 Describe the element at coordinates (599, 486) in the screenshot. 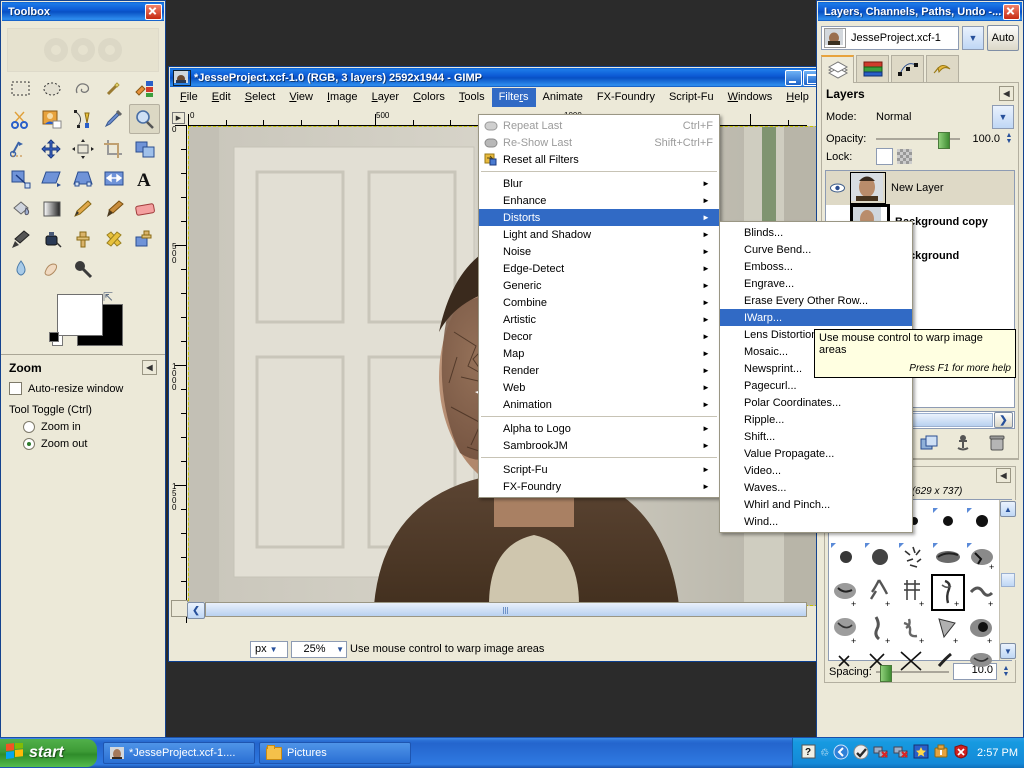

I see `menu-item-fx-foundry: FX-Foundry ►` at that location.